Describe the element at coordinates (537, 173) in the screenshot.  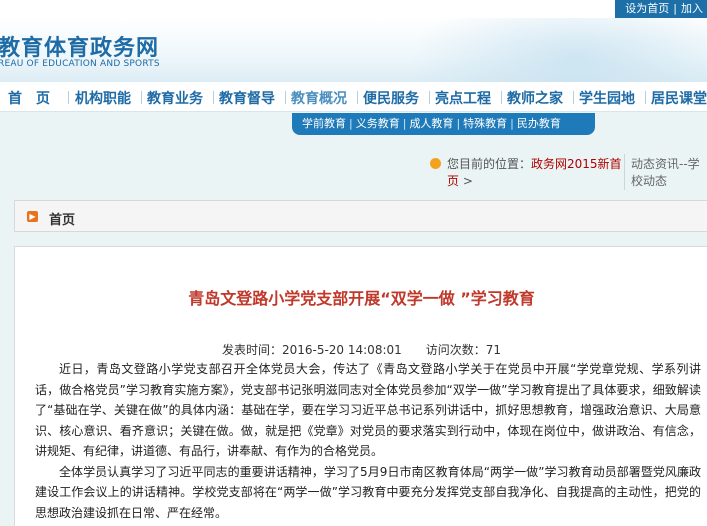
I see `breadcrumb: 您目前的位置：政务网2015新首页 >` at that location.